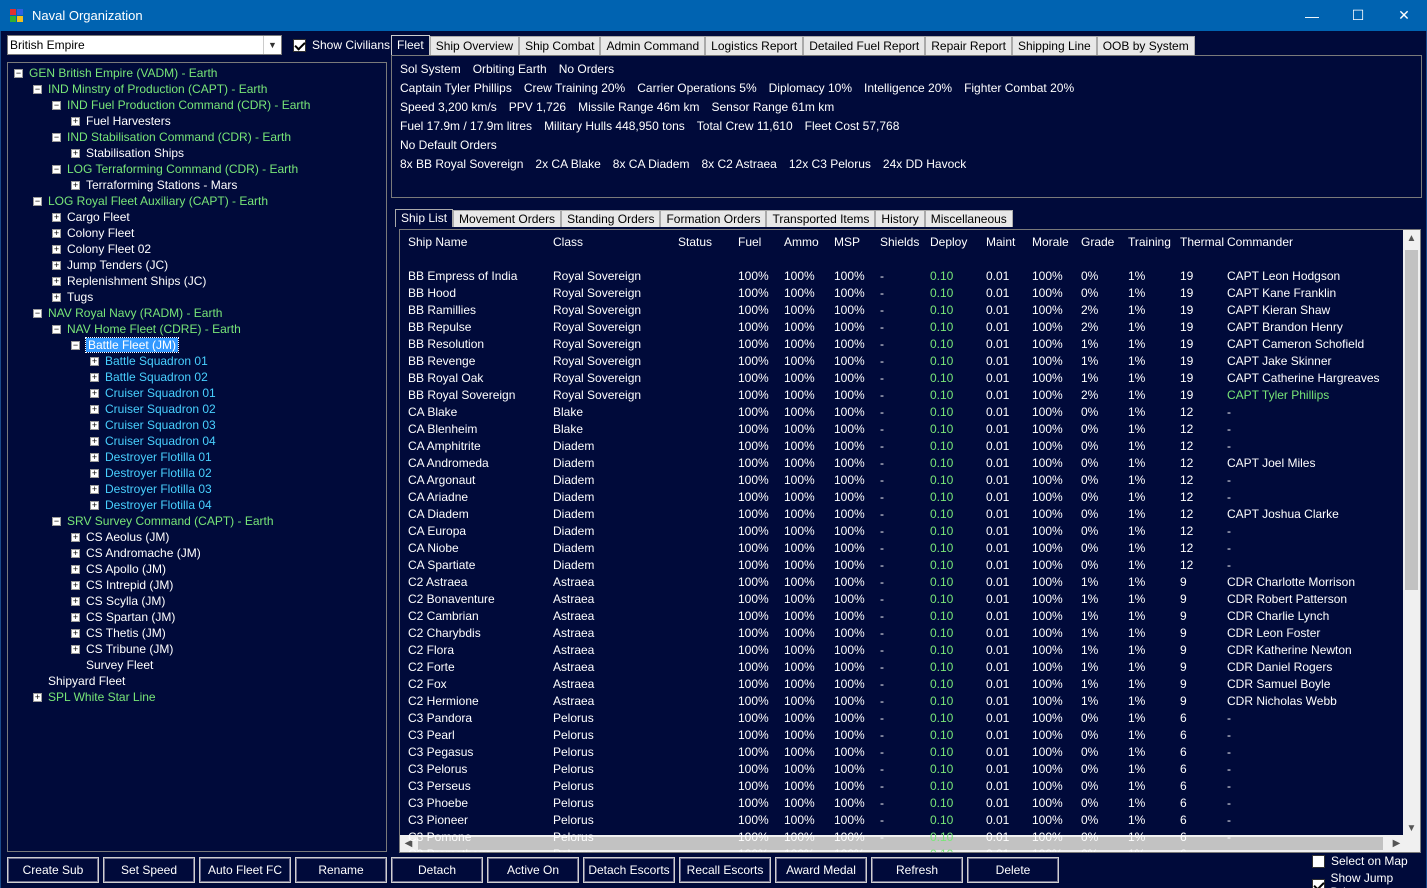 This screenshot has width=1427, height=888. What do you see at coordinates (695, 242) in the screenshot?
I see `column-header: Status` at bounding box center [695, 242].